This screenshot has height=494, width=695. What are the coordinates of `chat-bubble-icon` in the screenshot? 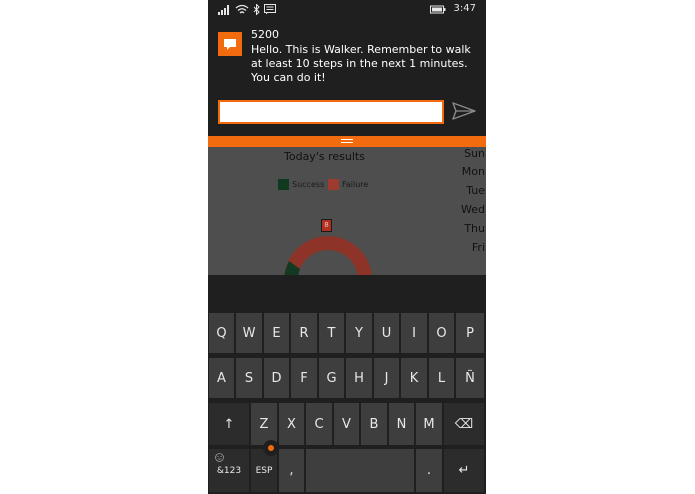 It's located at (230, 44).